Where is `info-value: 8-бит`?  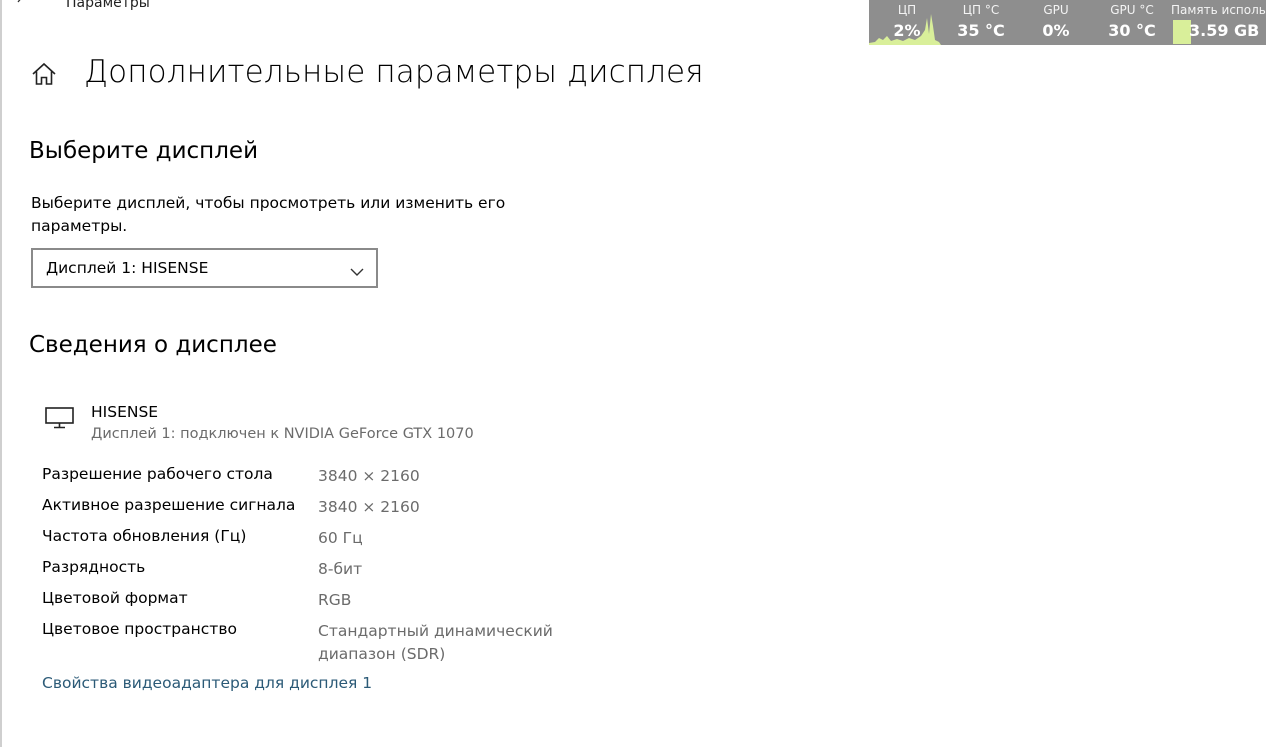
info-value: 8-бит is located at coordinates (340, 569).